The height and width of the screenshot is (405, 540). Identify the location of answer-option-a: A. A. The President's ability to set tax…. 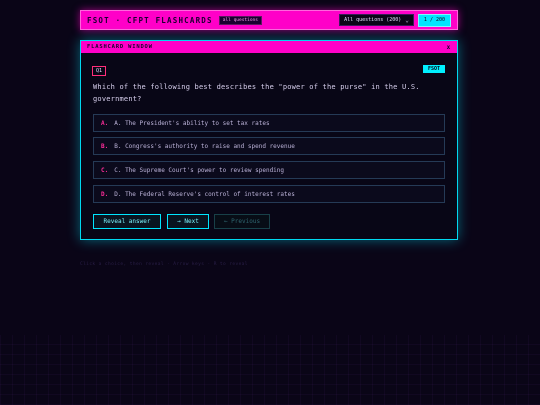
(269, 123).